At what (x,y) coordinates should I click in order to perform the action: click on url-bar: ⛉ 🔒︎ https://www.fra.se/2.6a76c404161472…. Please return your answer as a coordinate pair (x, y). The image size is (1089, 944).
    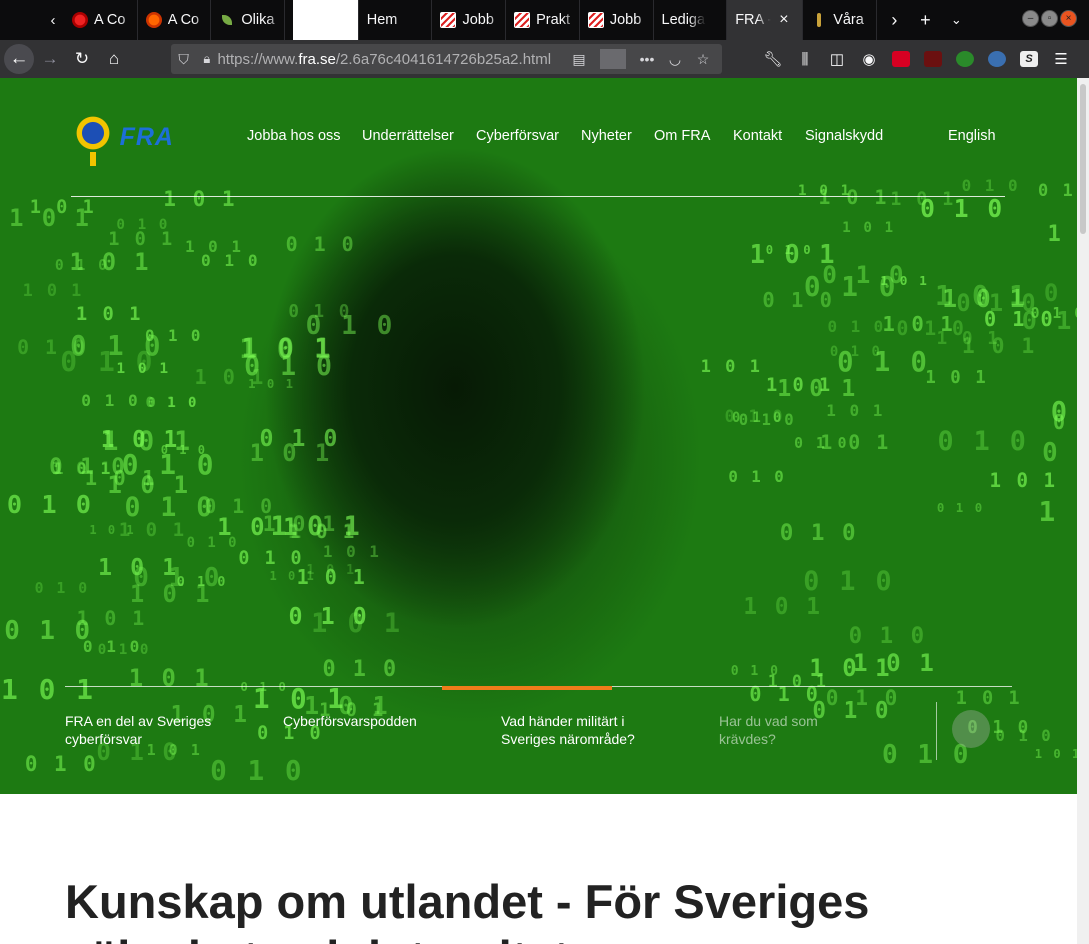
    Looking at the image, I should click on (446, 59).